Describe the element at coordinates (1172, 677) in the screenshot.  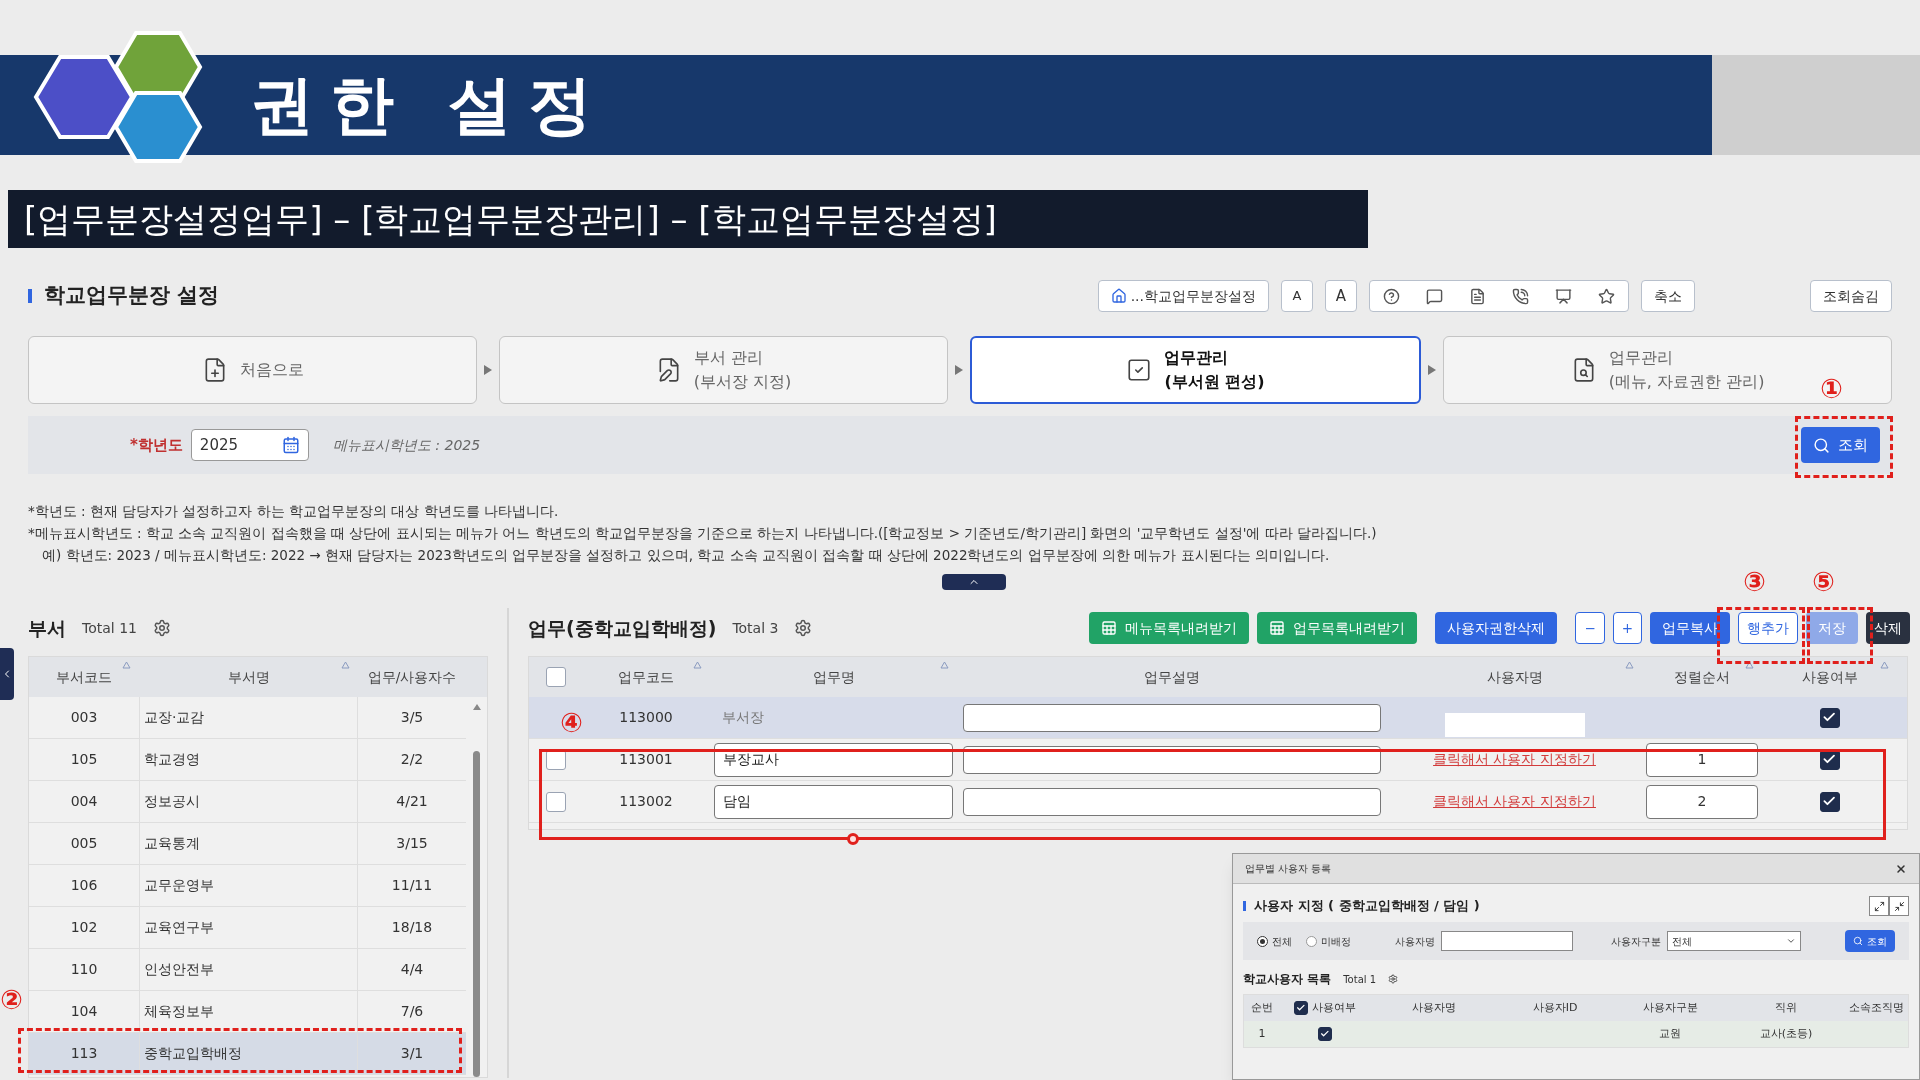
I see `column-header: 업무설명` at that location.